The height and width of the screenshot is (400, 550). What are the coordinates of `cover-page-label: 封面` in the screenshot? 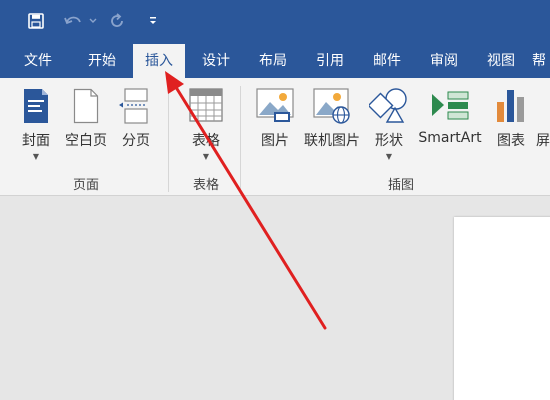 It's located at (36, 141).